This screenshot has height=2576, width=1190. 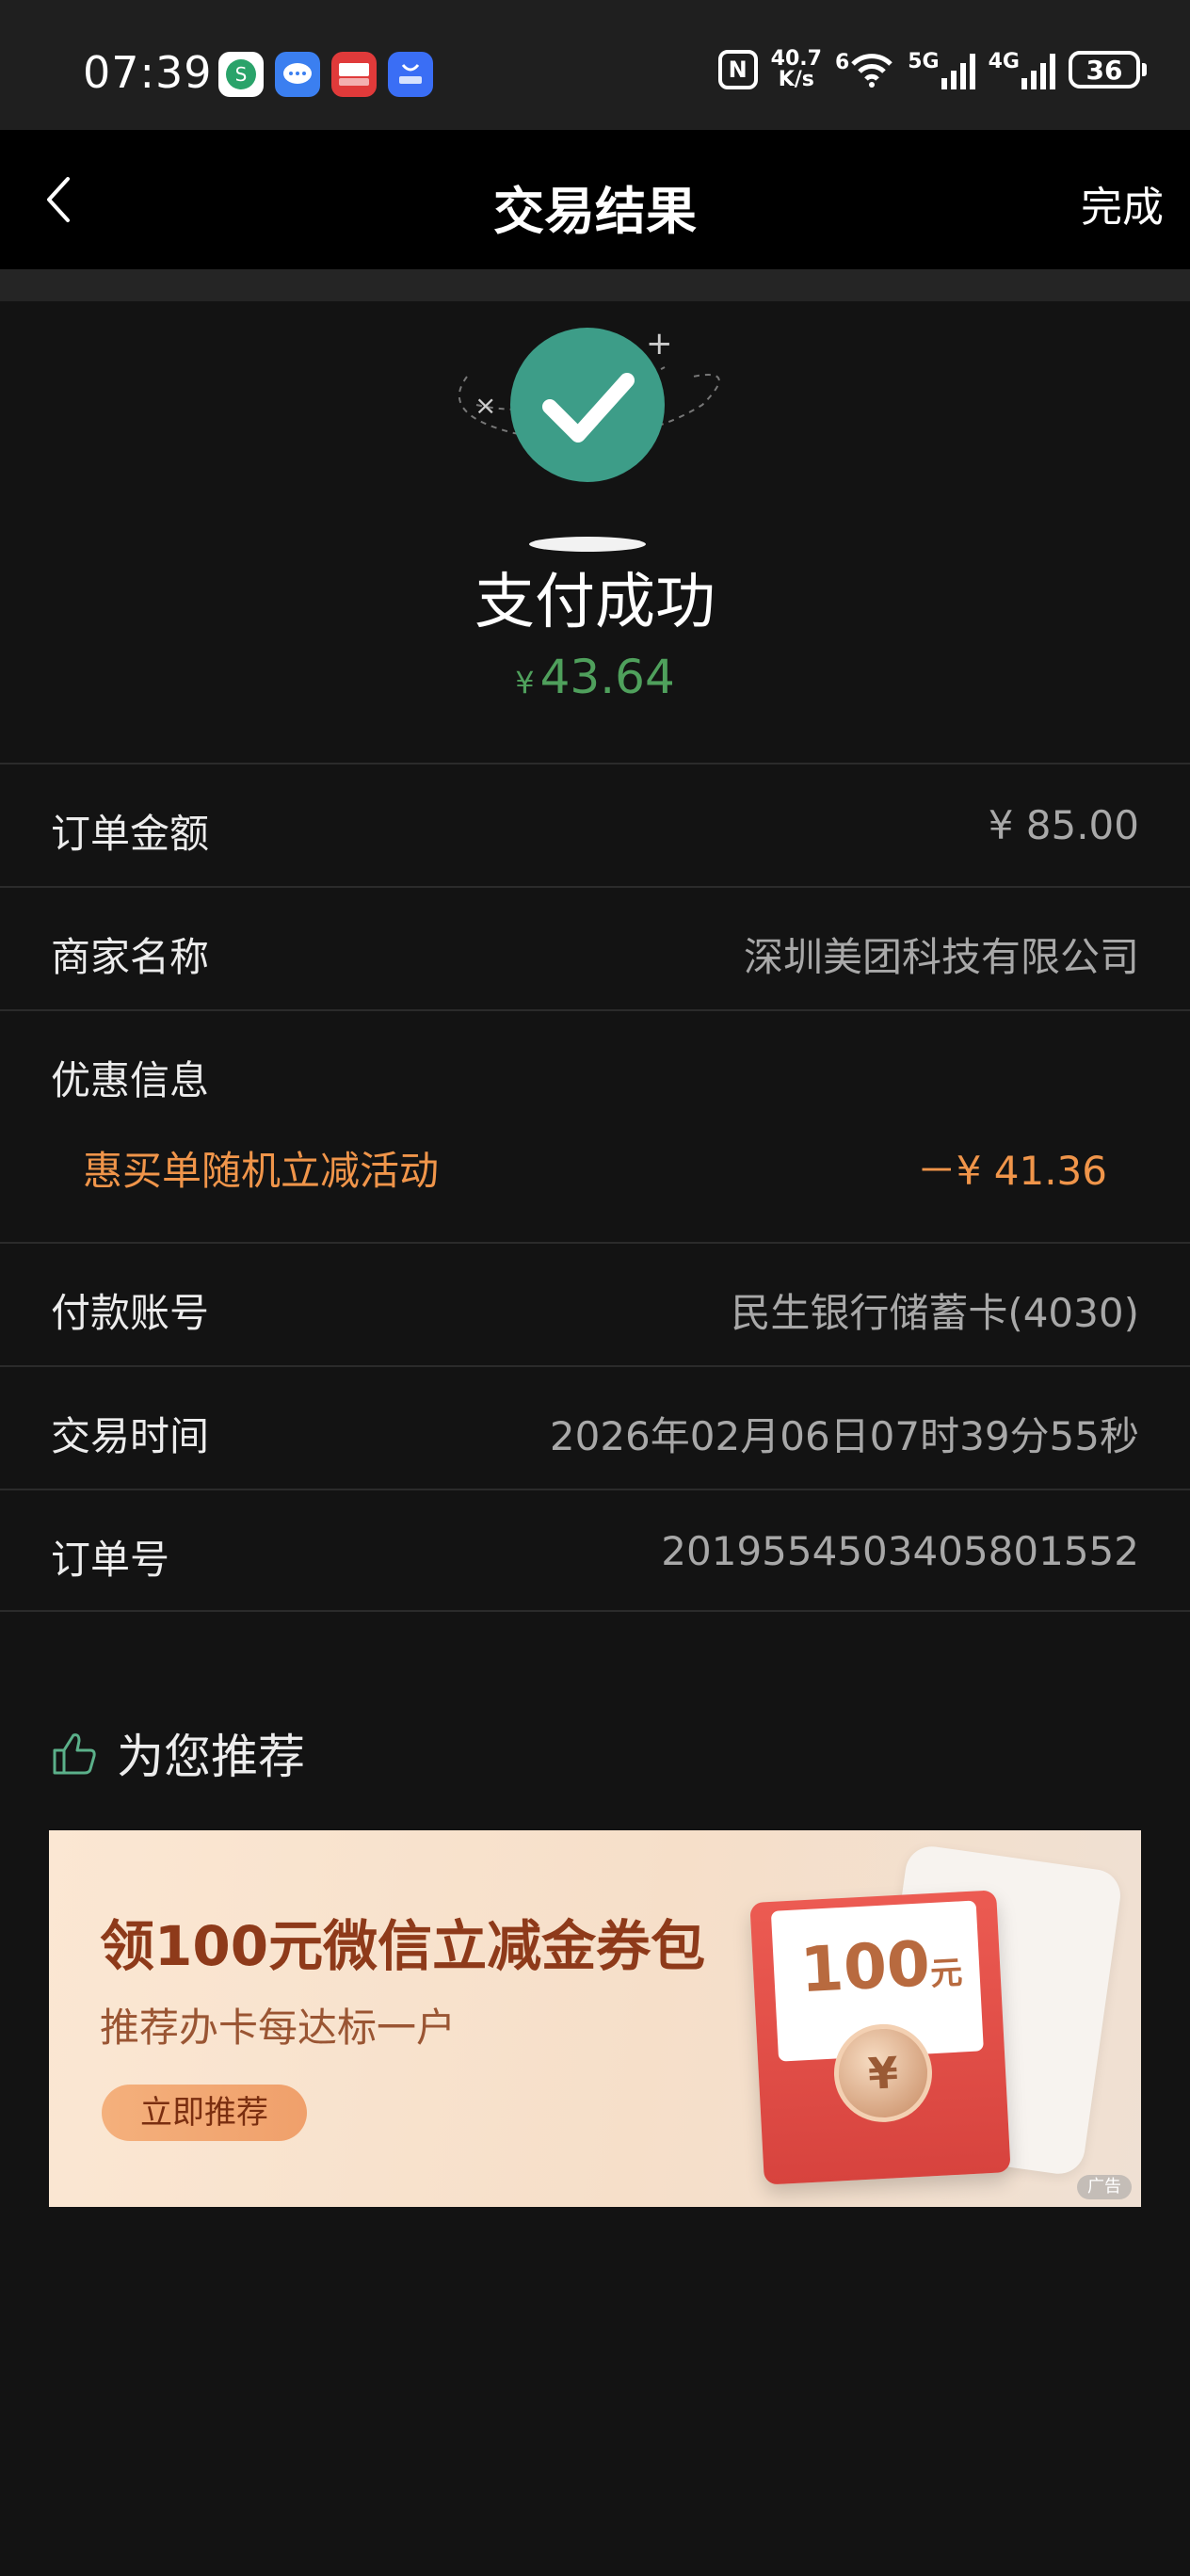 What do you see at coordinates (130, 1436) in the screenshot?
I see `transaction-time-label: 交易时间` at bounding box center [130, 1436].